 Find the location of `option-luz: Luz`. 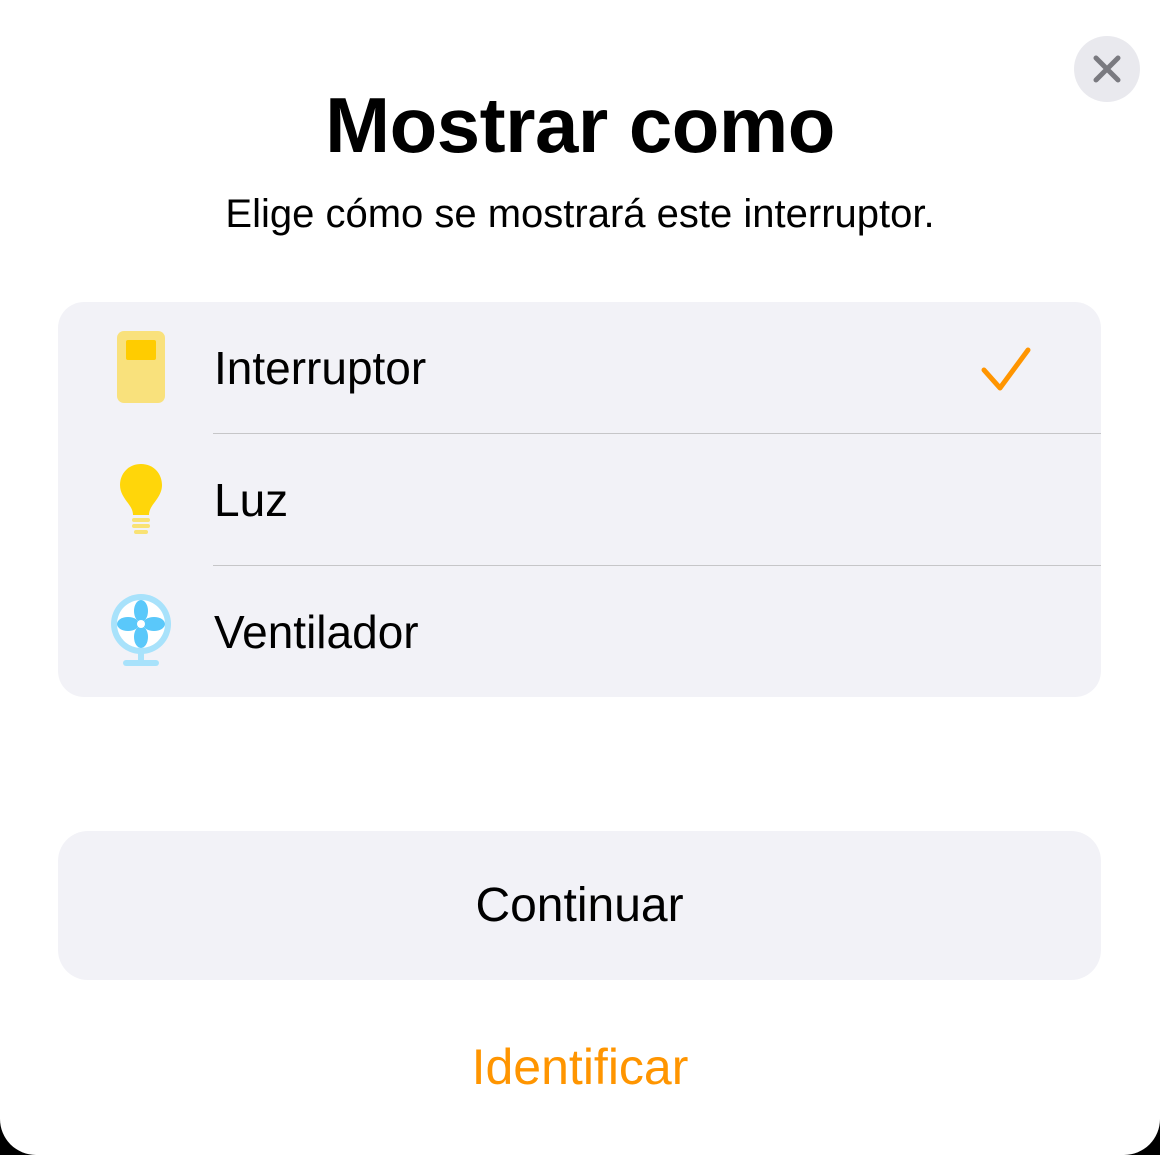

option-luz: Luz is located at coordinates (579, 499).